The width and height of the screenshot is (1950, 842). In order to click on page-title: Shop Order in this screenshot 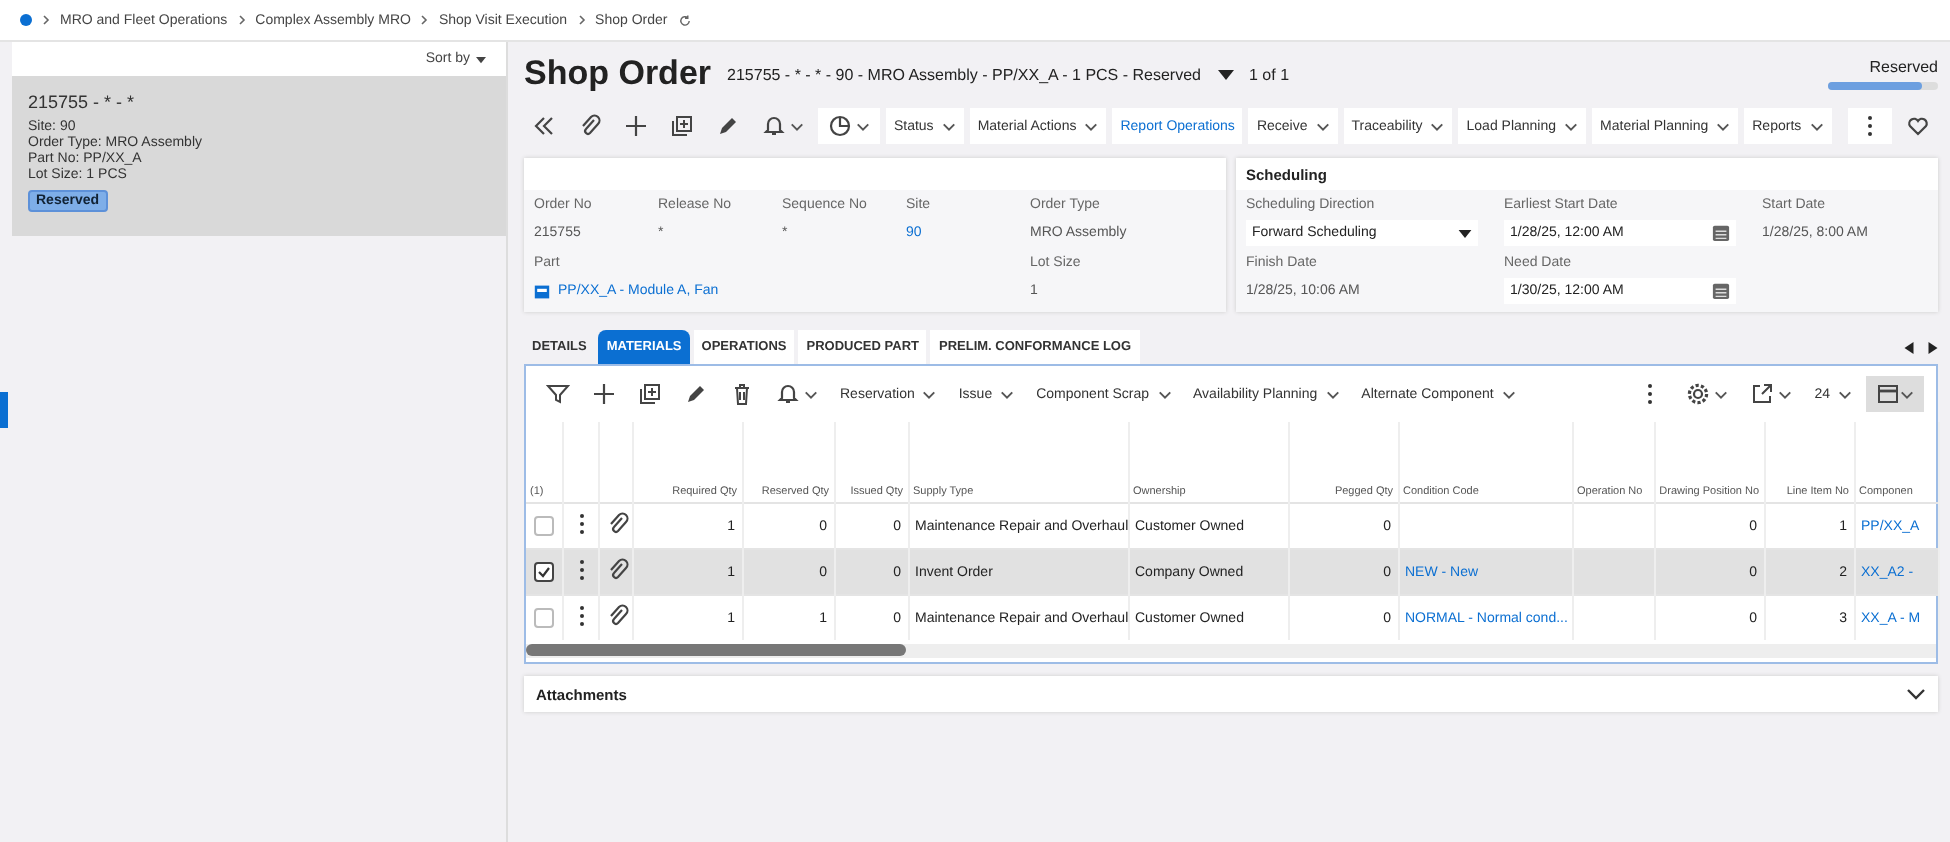, I will do `click(618, 74)`.